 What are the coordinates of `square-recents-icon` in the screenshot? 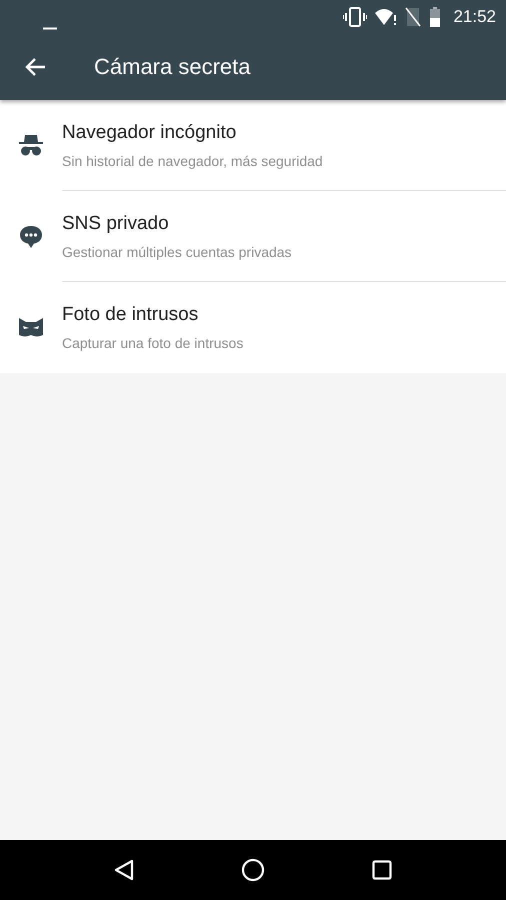 It's located at (382, 870).